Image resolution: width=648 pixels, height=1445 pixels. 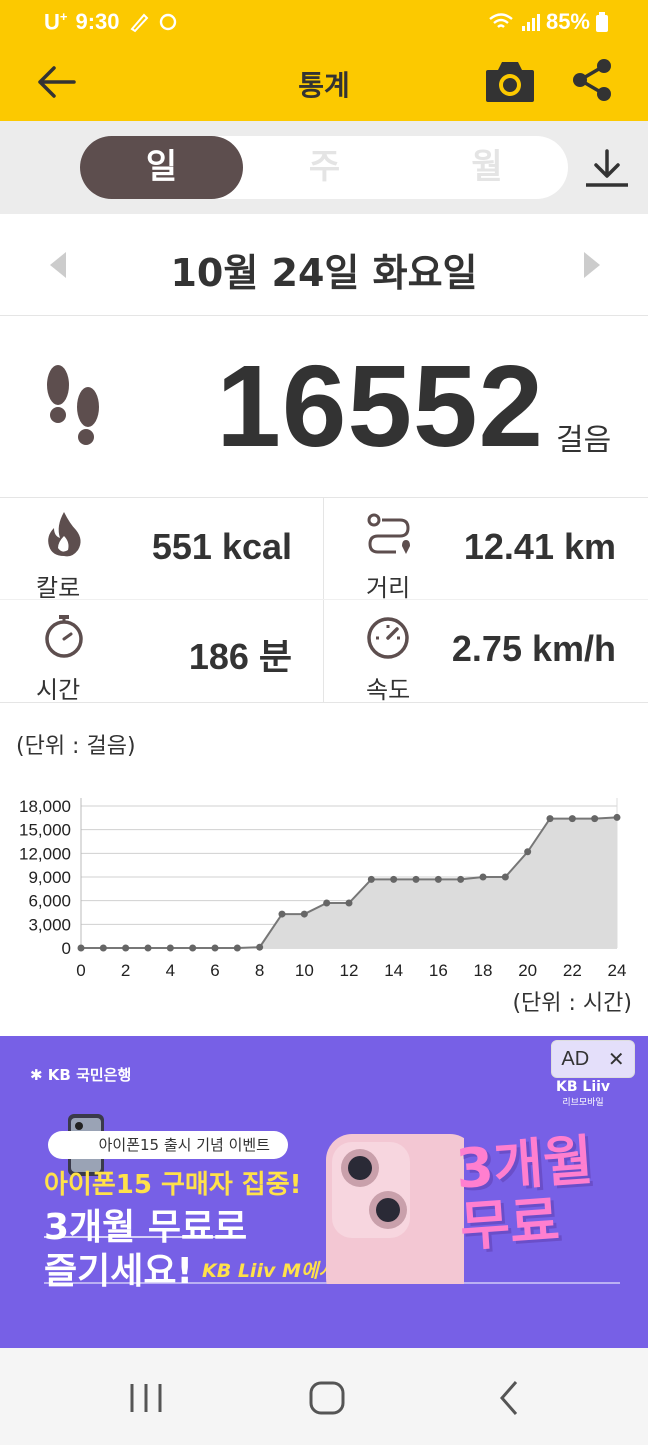 I want to click on x-tick-label: 4, so click(x=170, y=970).